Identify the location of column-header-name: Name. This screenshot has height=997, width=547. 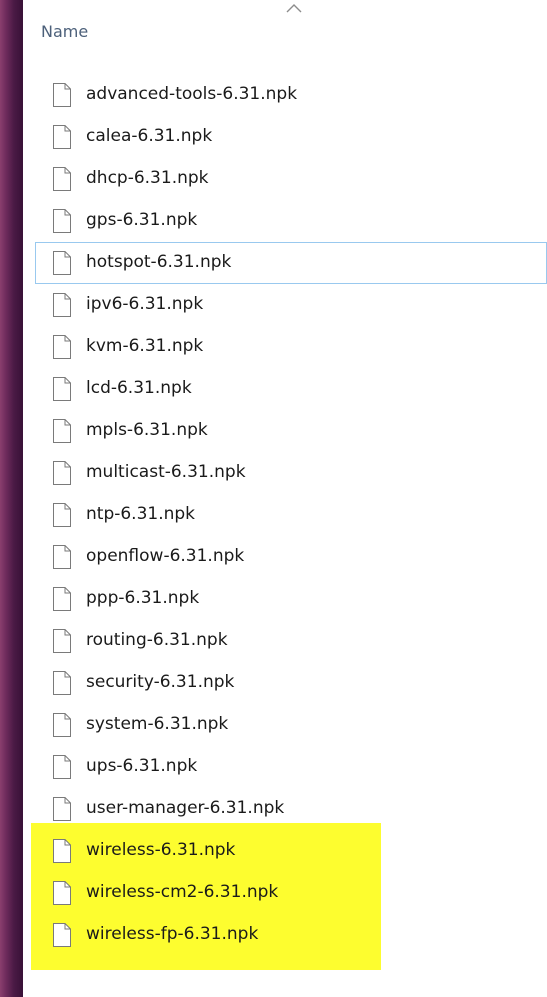
(64, 31).